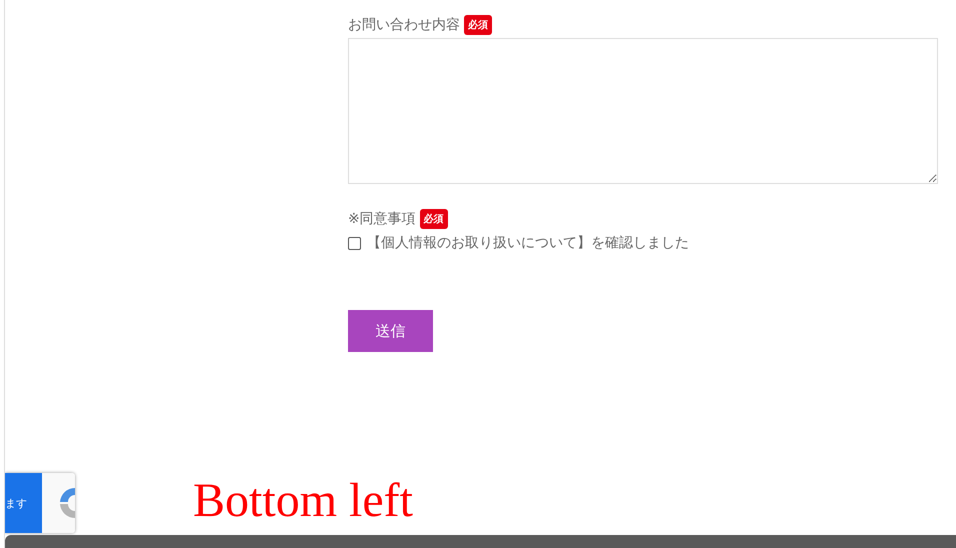  I want to click on recaptcha-icon, so click(66, 503).